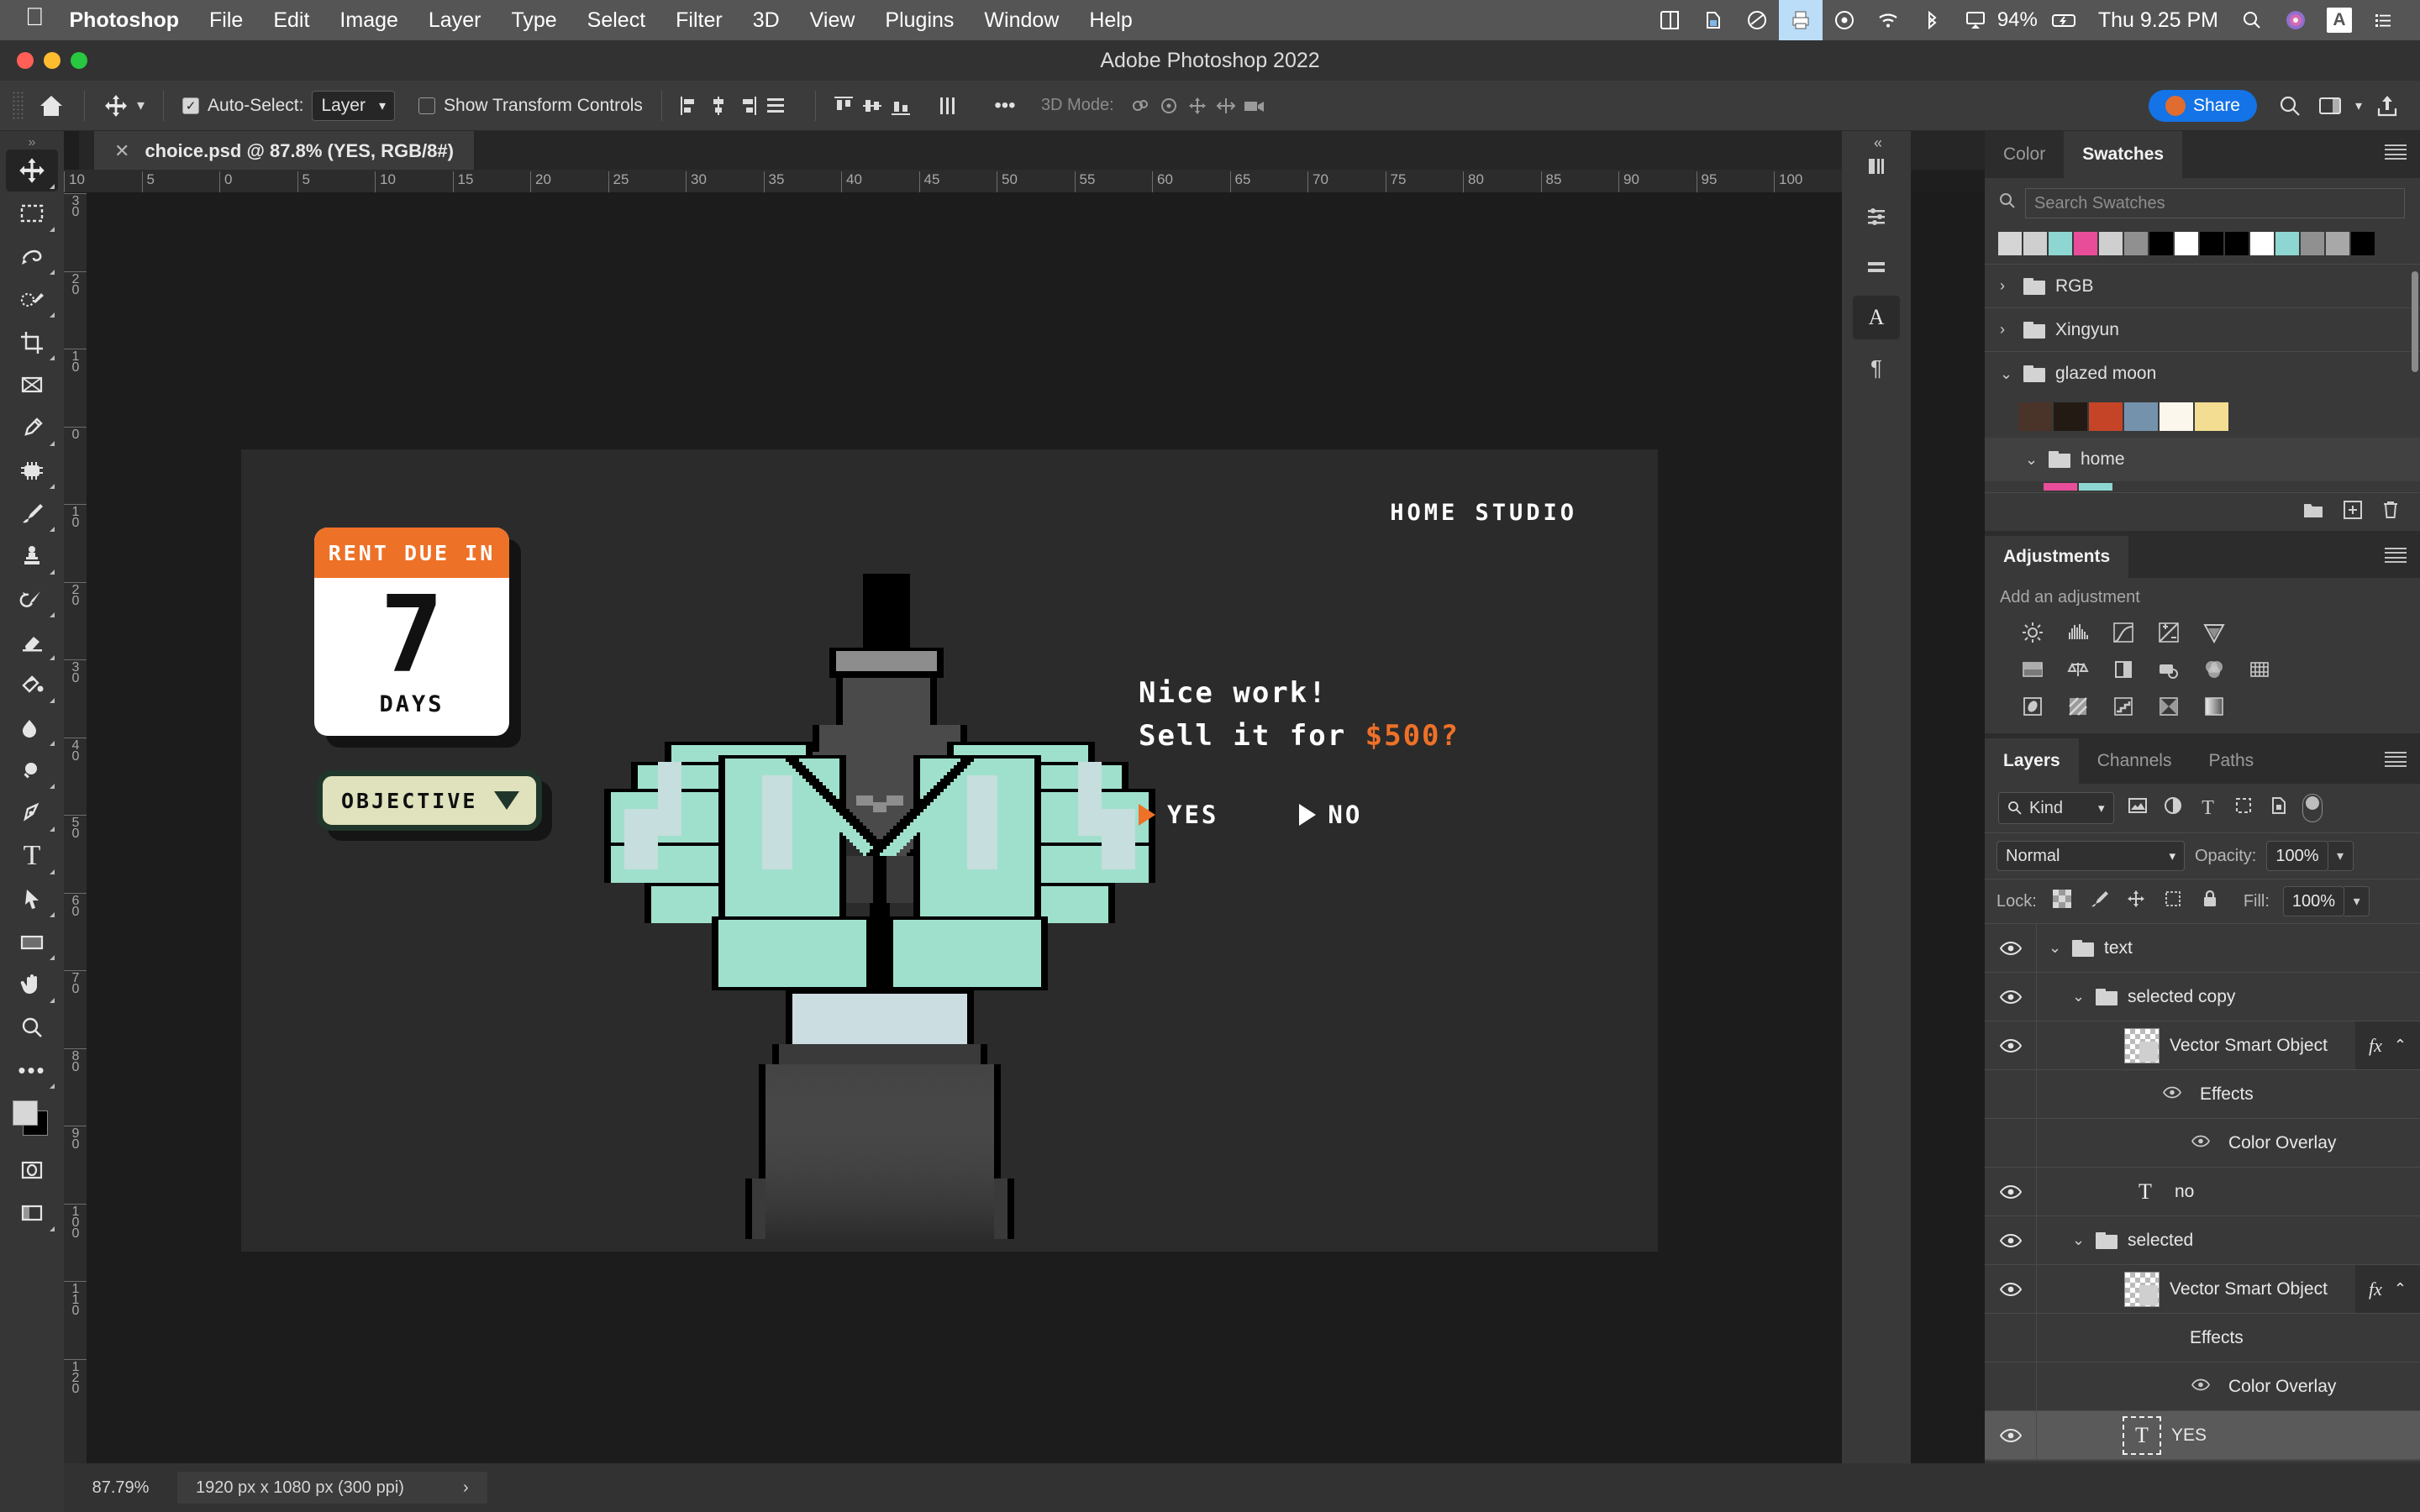 Image resolution: width=2420 pixels, height=1512 pixels. What do you see at coordinates (2231, 761) in the screenshot?
I see `tab-paths: Paths` at bounding box center [2231, 761].